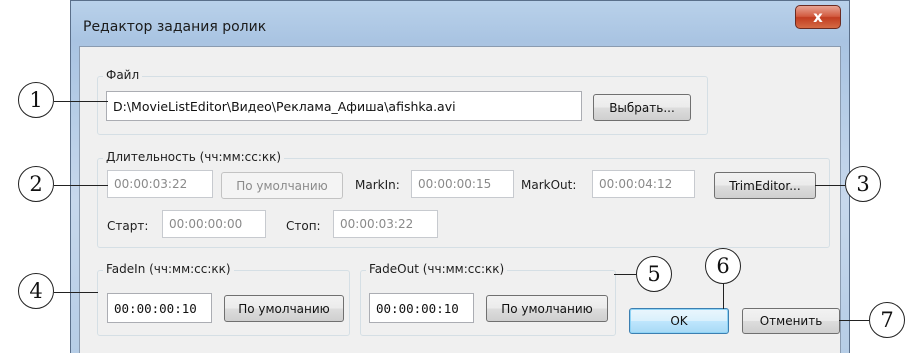 This screenshot has width=909, height=353. Describe the element at coordinates (462, 184) in the screenshot. I see `markin-field: 00:00:00:15` at that location.